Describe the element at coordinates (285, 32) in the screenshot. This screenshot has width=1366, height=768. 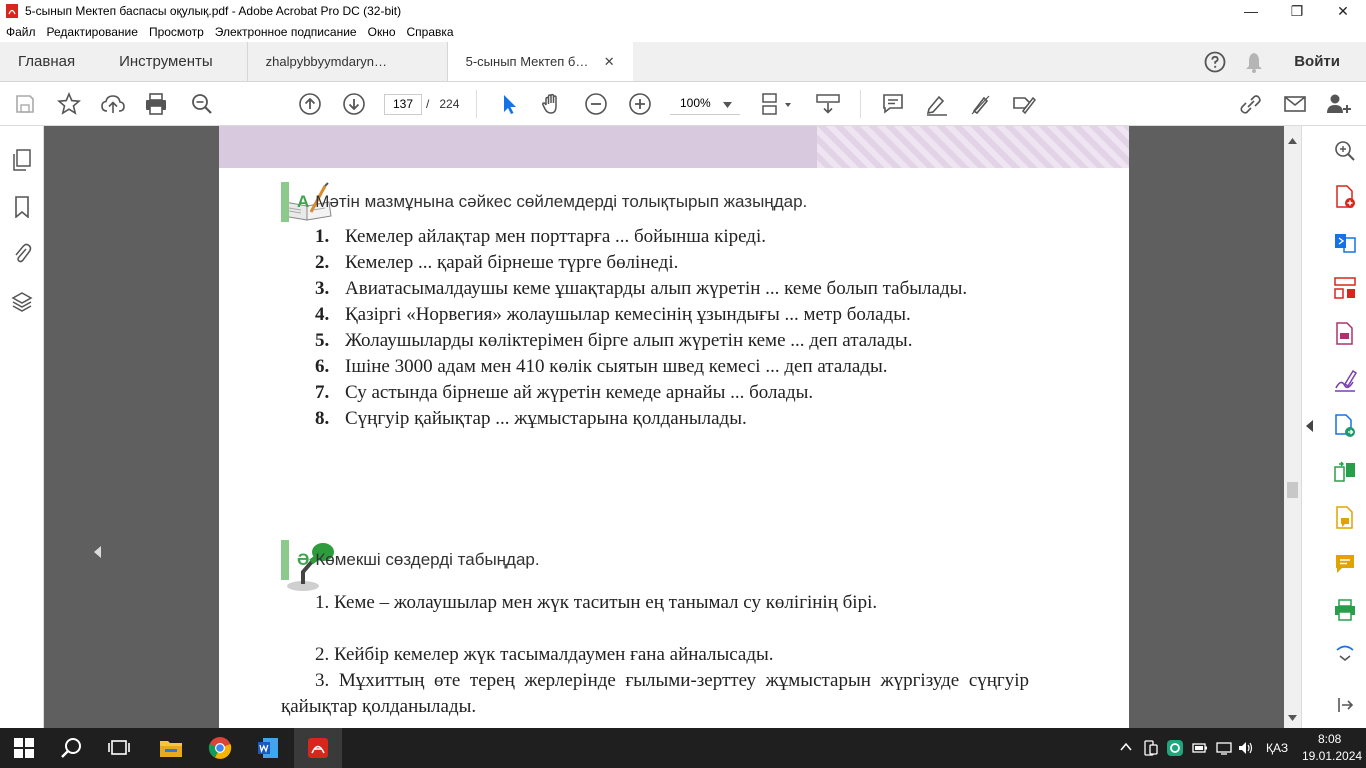
I see `menu-sign: Электронное подписание` at that location.